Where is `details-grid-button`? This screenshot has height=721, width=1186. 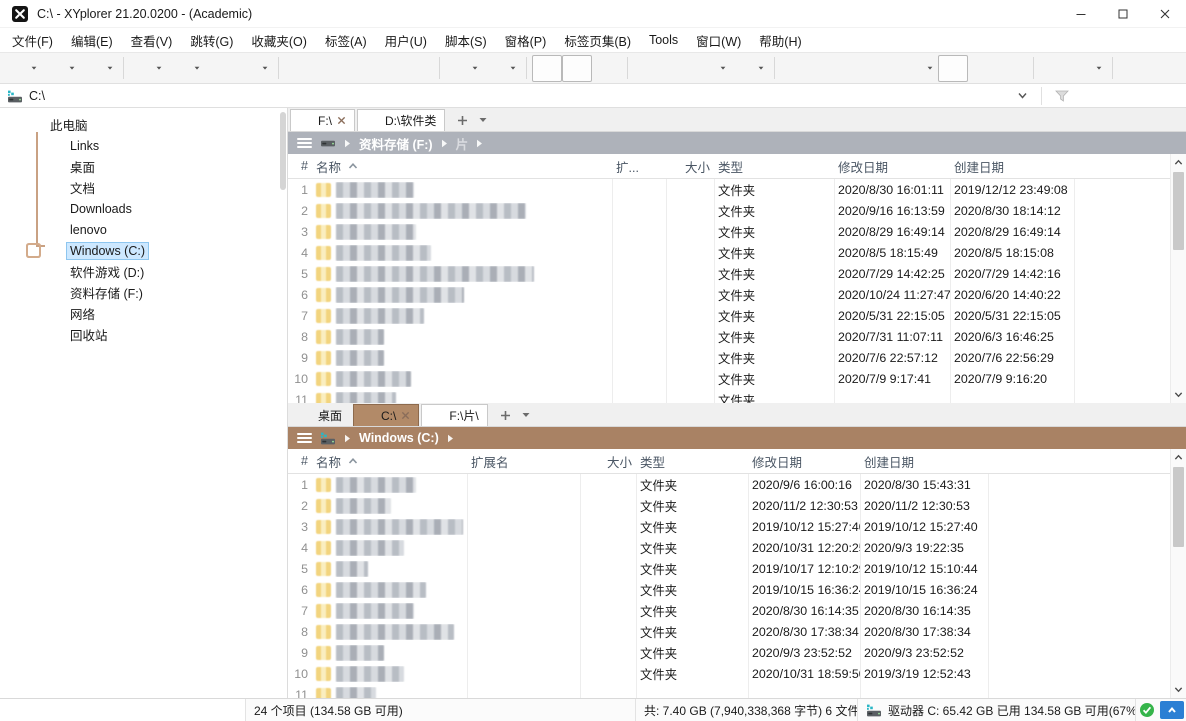
details-grid-button is located at coordinates (919, 68).